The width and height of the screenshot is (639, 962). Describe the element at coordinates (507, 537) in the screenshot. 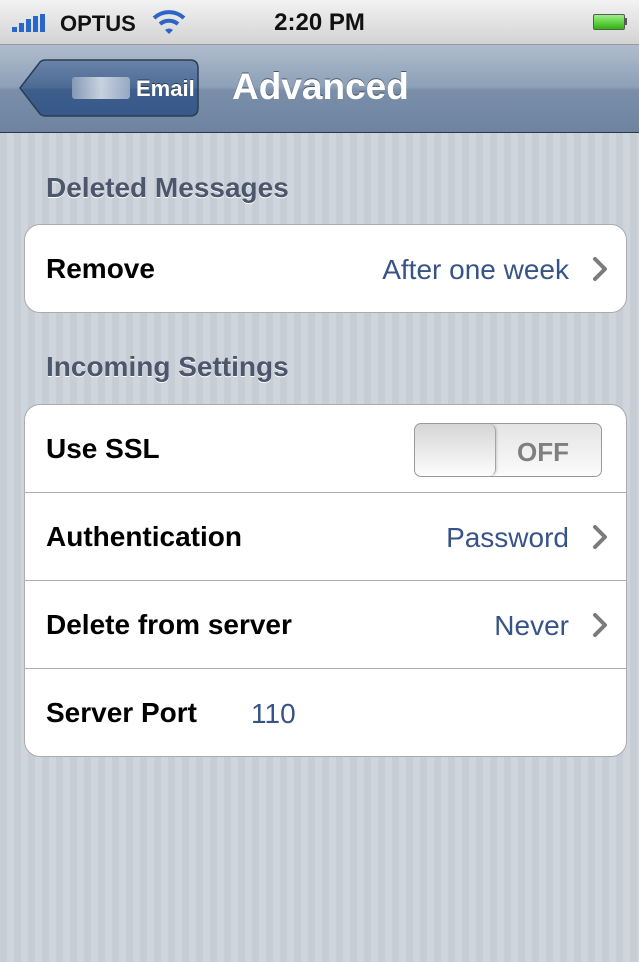

I see `authentication-value: Password` at that location.